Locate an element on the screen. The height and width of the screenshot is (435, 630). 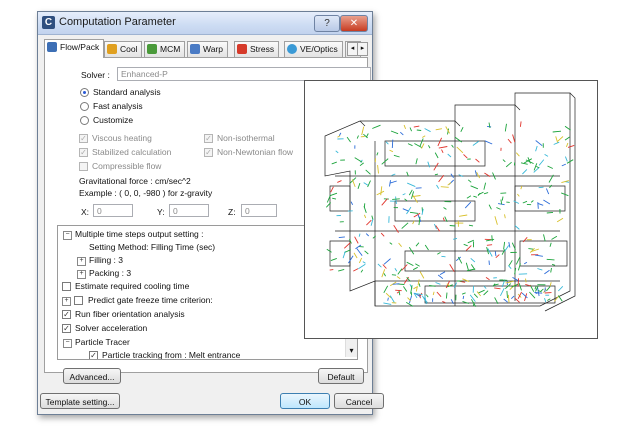
tab-ve-optics: VE/Optics is located at coordinates (313, 49).